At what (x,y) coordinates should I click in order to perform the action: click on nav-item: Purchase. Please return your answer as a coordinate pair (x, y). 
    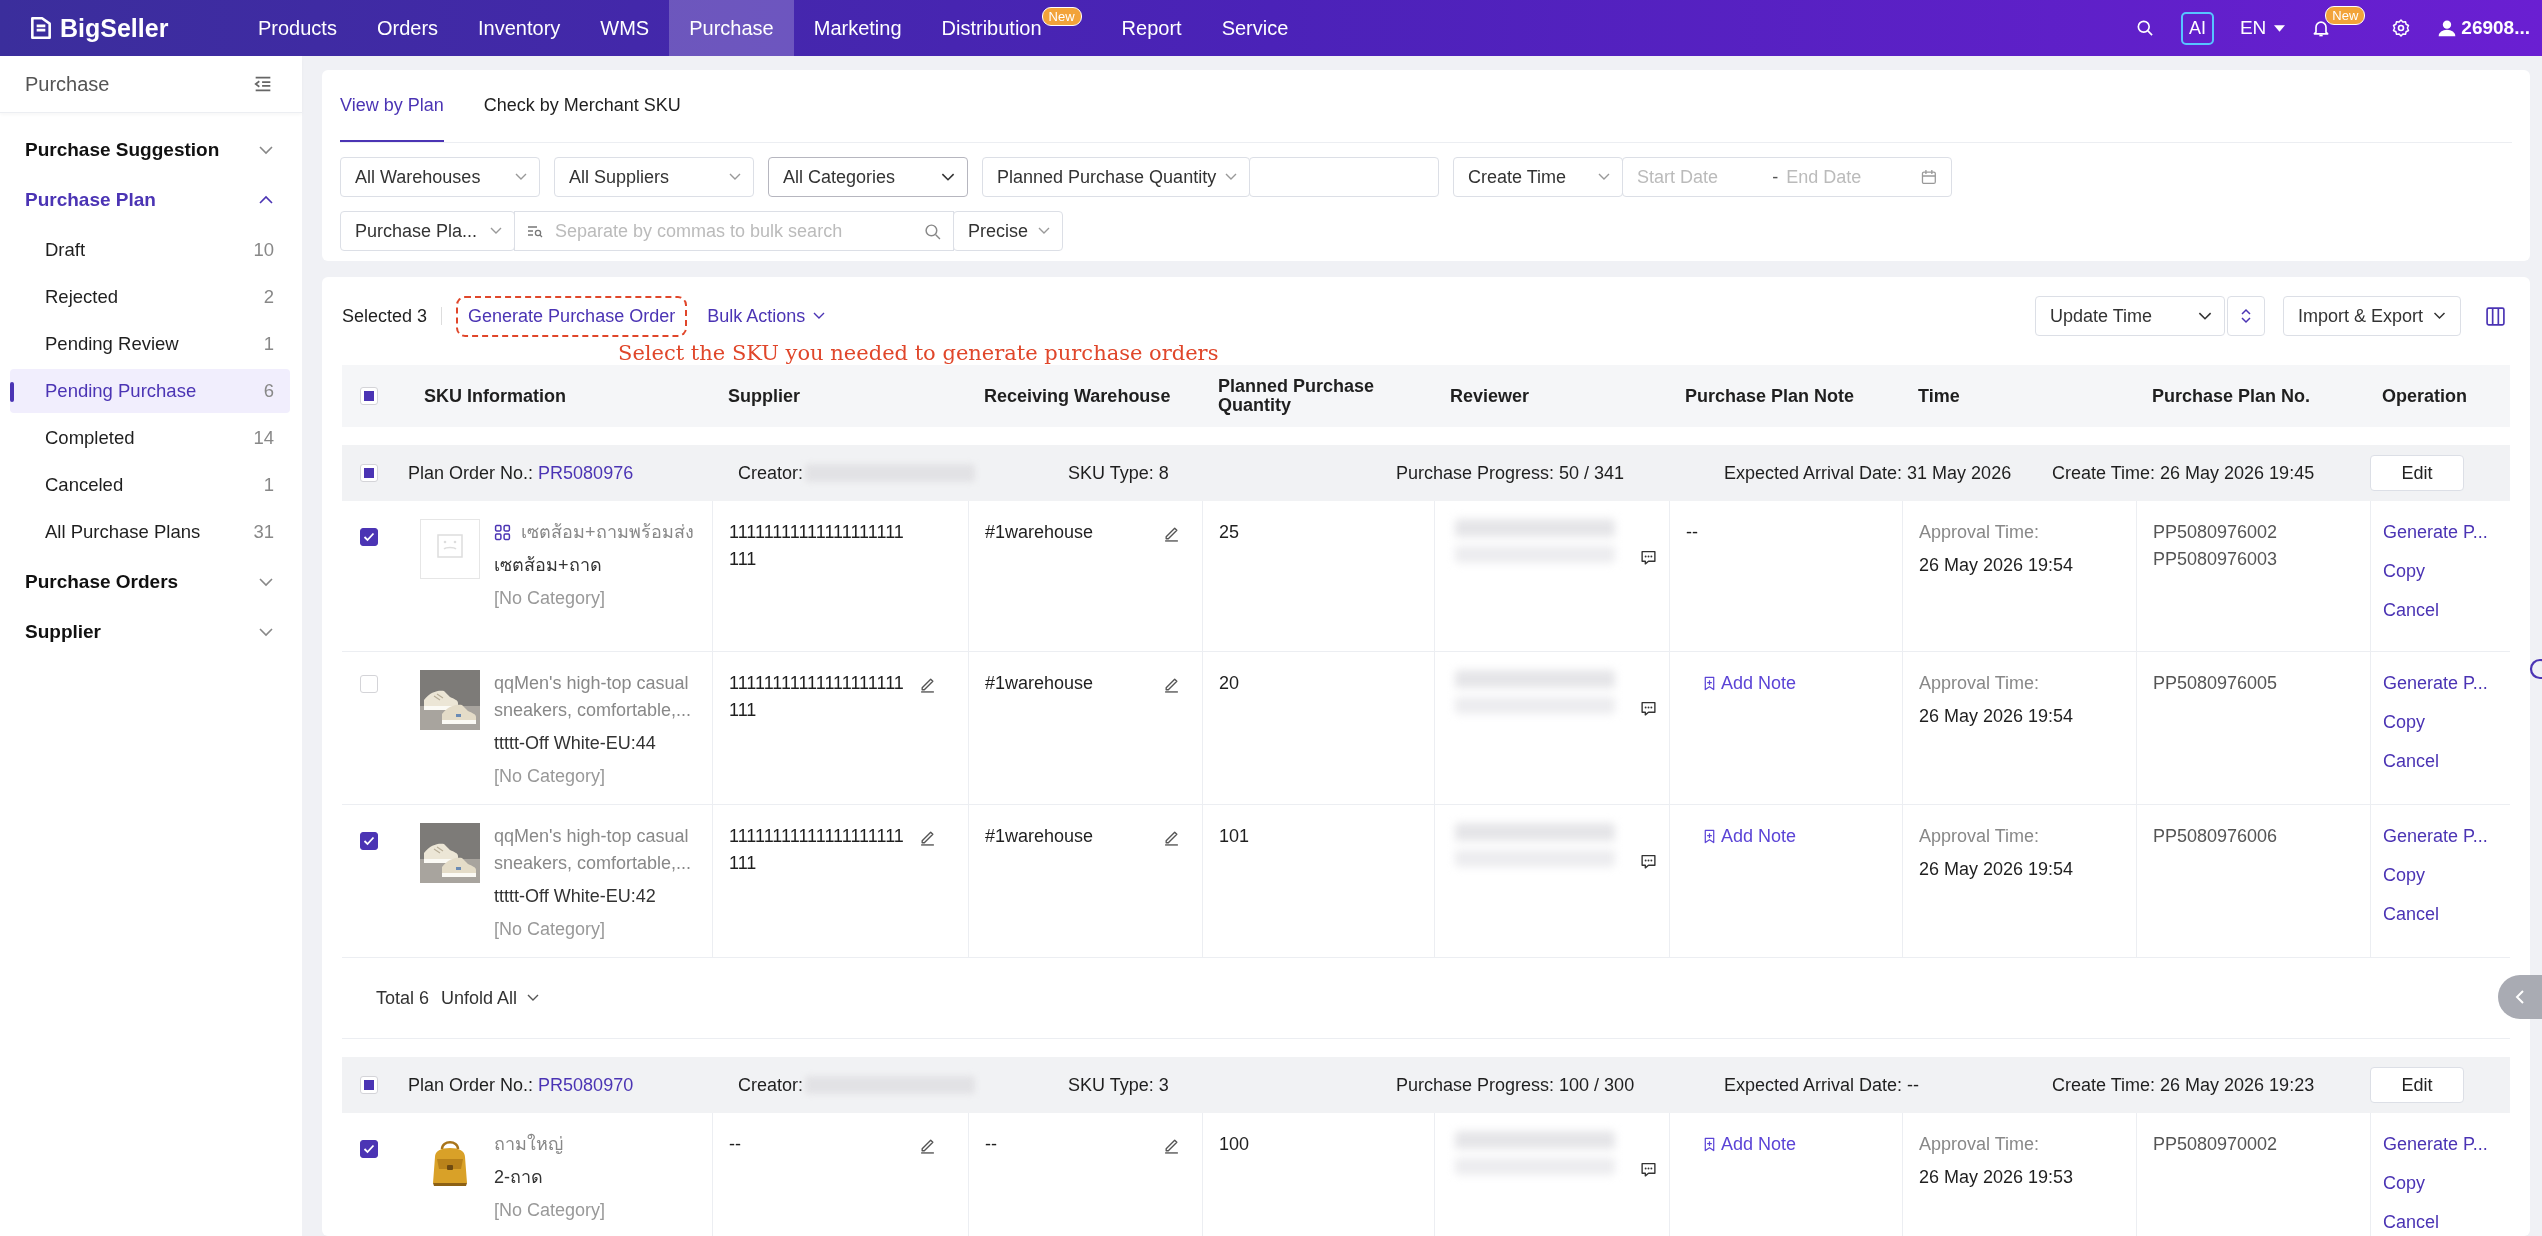
    Looking at the image, I should click on (731, 28).